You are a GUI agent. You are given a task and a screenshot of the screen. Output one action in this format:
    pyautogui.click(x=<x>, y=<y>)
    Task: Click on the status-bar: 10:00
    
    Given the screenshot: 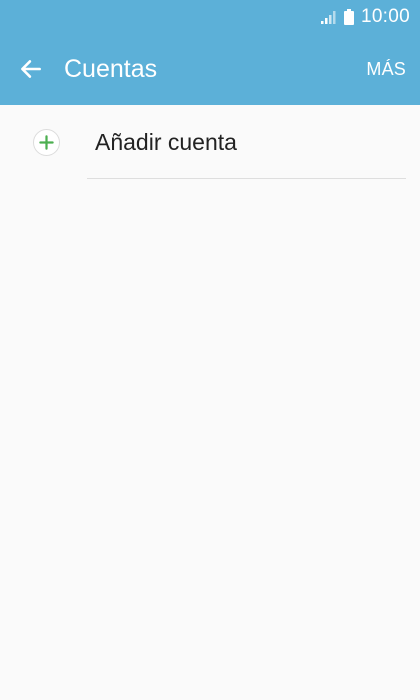 What is the action you would take?
    pyautogui.click(x=210, y=16)
    